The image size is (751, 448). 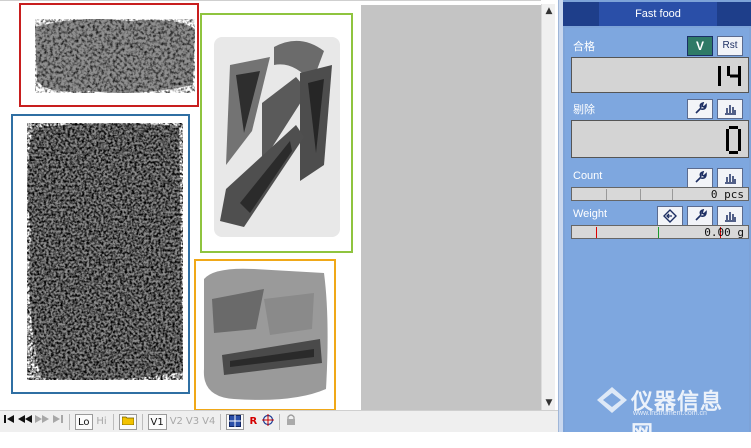 What do you see at coordinates (276, 133) in the screenshot?
I see `scan-item-green` at bounding box center [276, 133].